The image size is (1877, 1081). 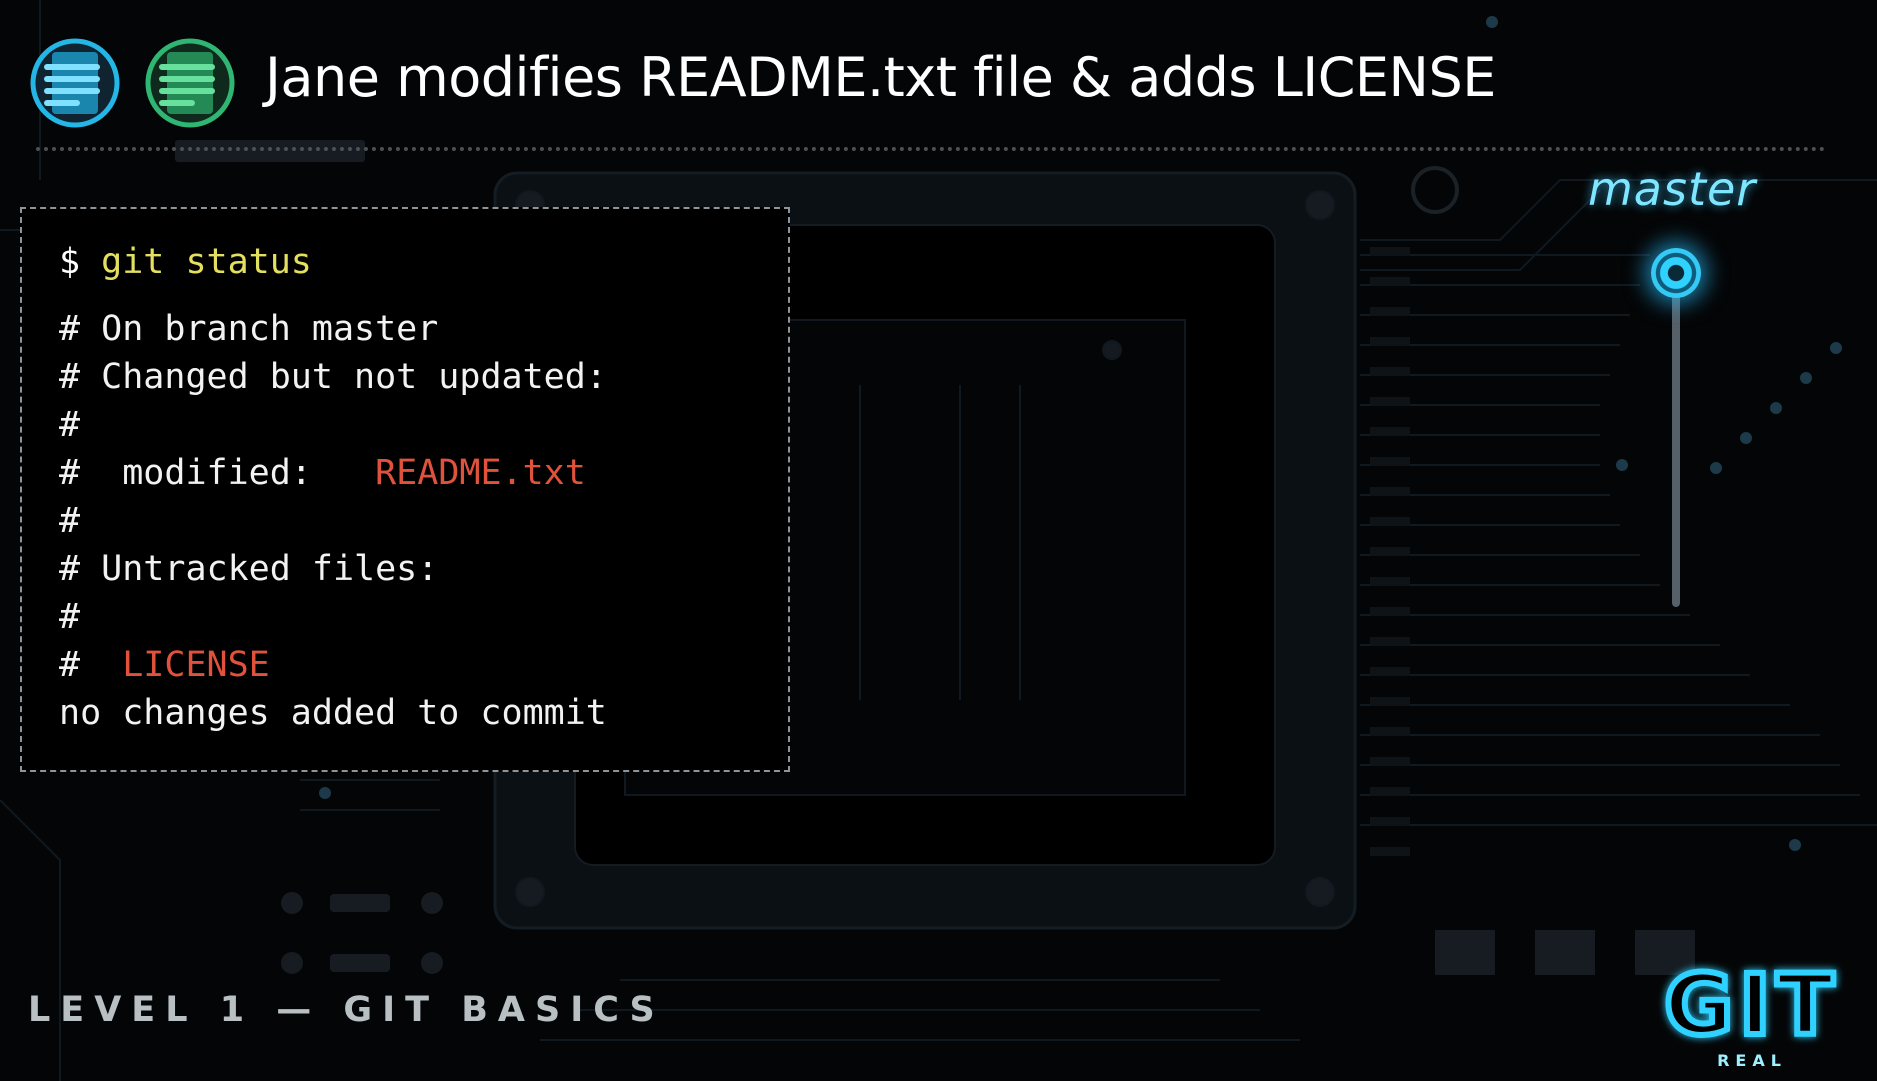 I want to click on untracked-file-line: # LICENSE, so click(x=164, y=665).